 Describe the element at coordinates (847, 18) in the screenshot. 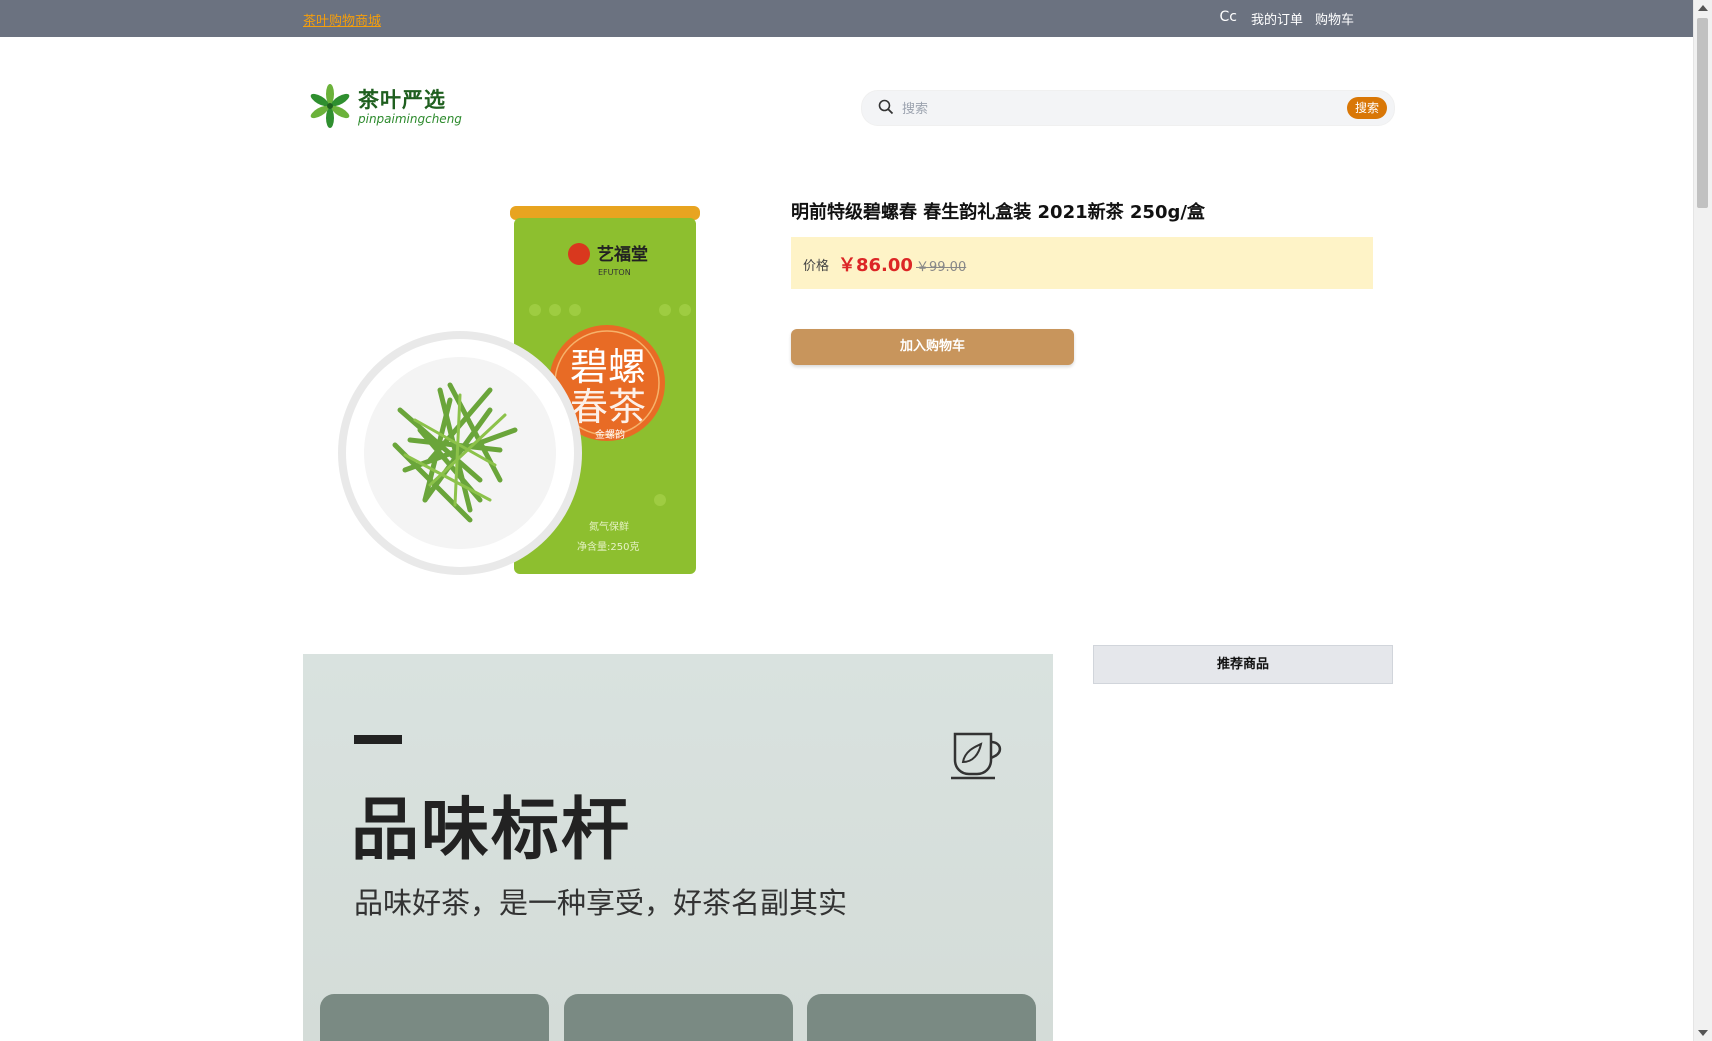

I see `top-bar: 茶叶购物商城 Cc 我的订单 购物车` at that location.